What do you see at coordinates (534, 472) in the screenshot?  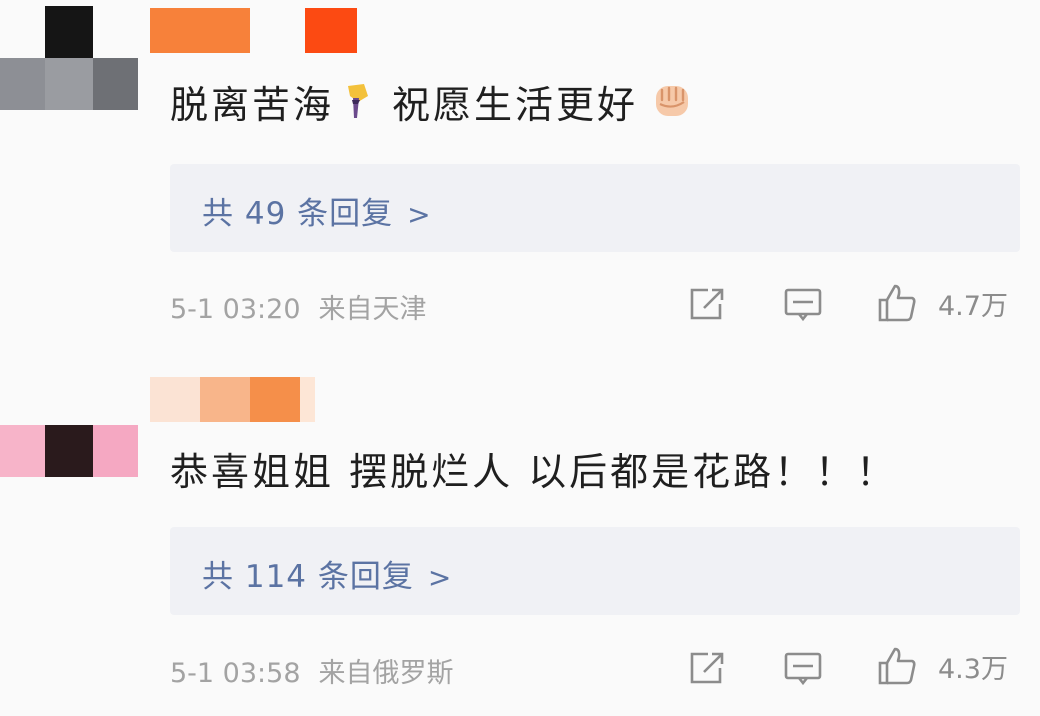 I see `comment-text: 恭喜姐姐 摆脱烂人 以后都是花路！！！` at bounding box center [534, 472].